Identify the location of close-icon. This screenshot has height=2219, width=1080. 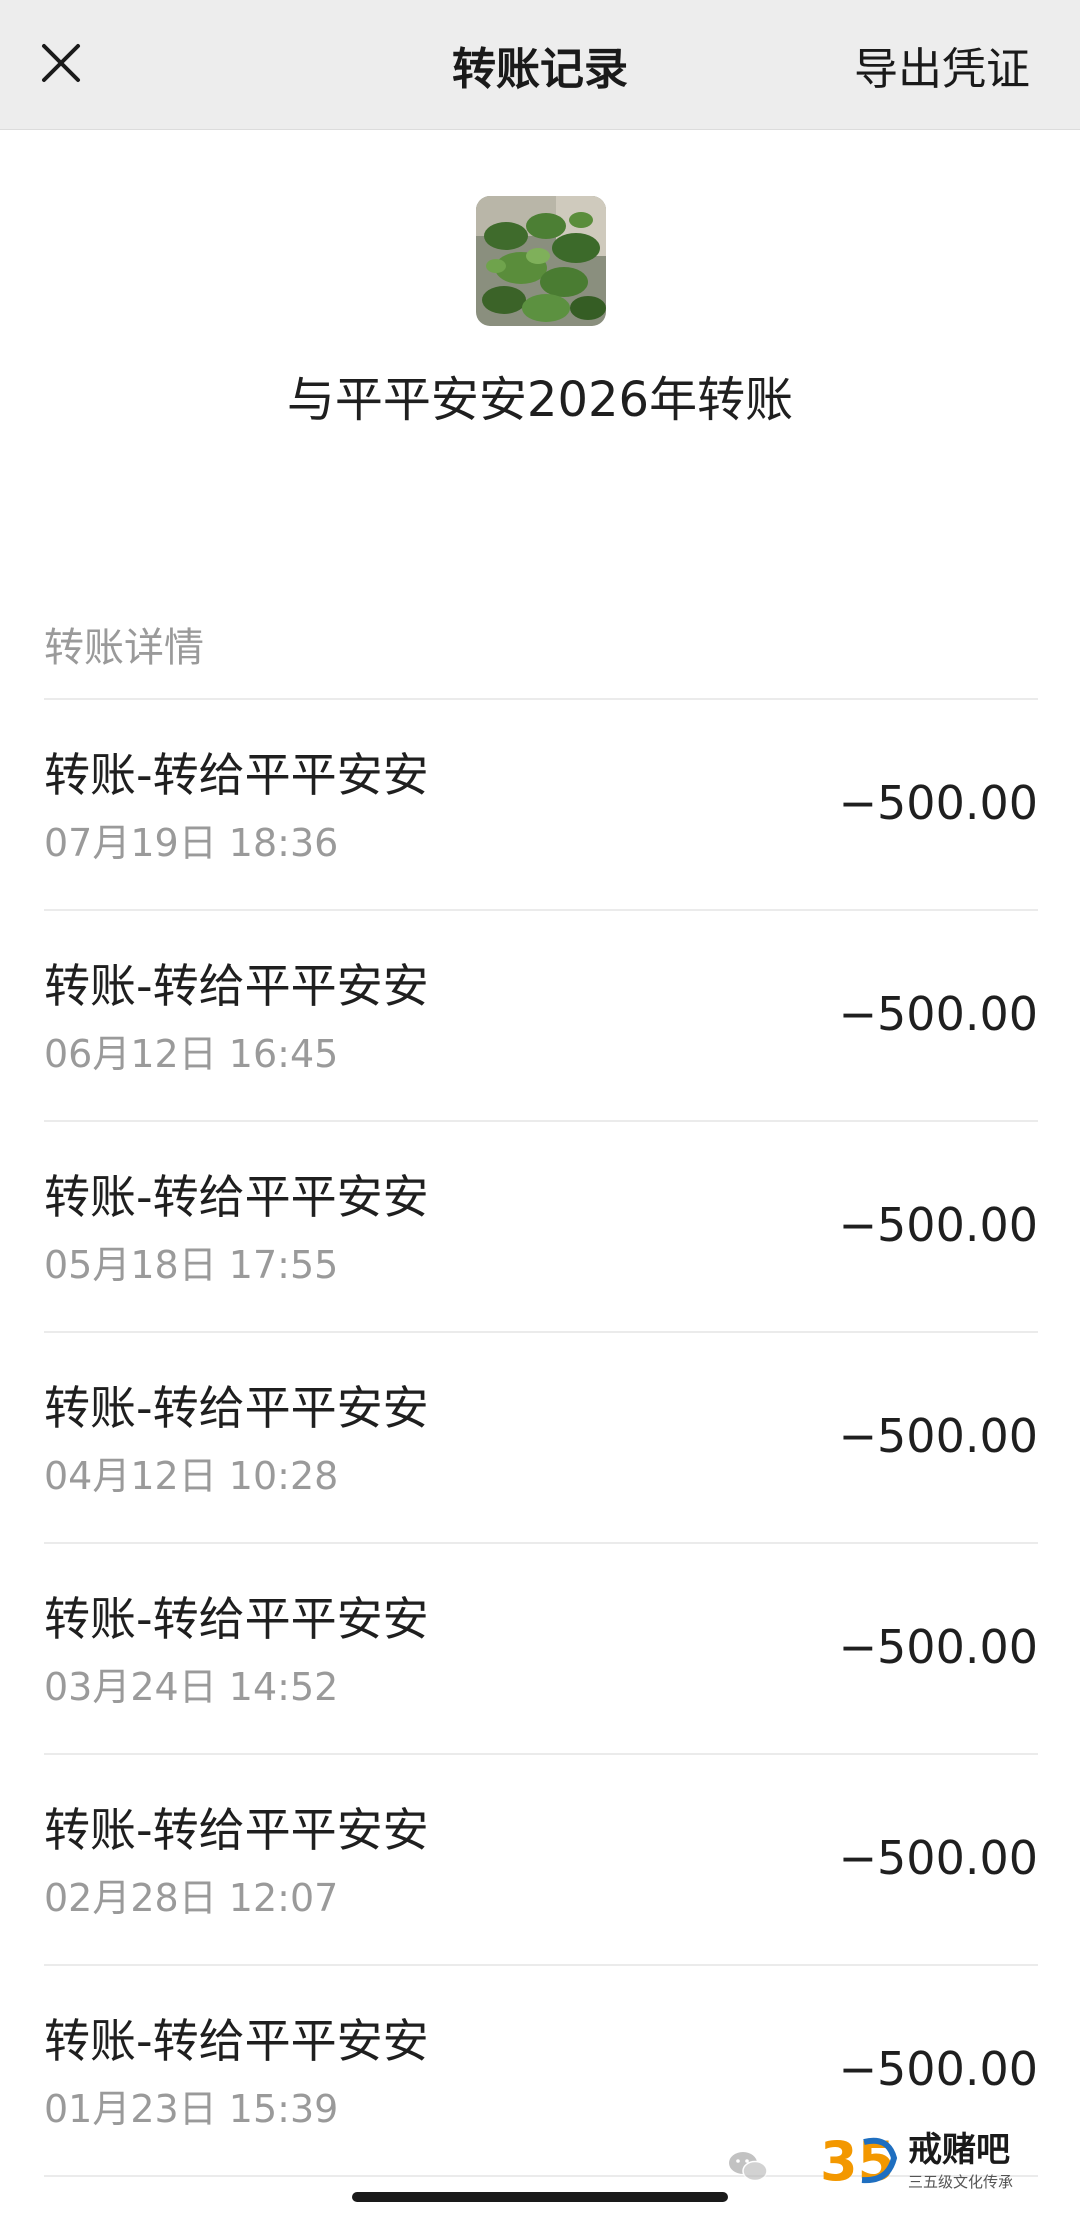
(61, 63).